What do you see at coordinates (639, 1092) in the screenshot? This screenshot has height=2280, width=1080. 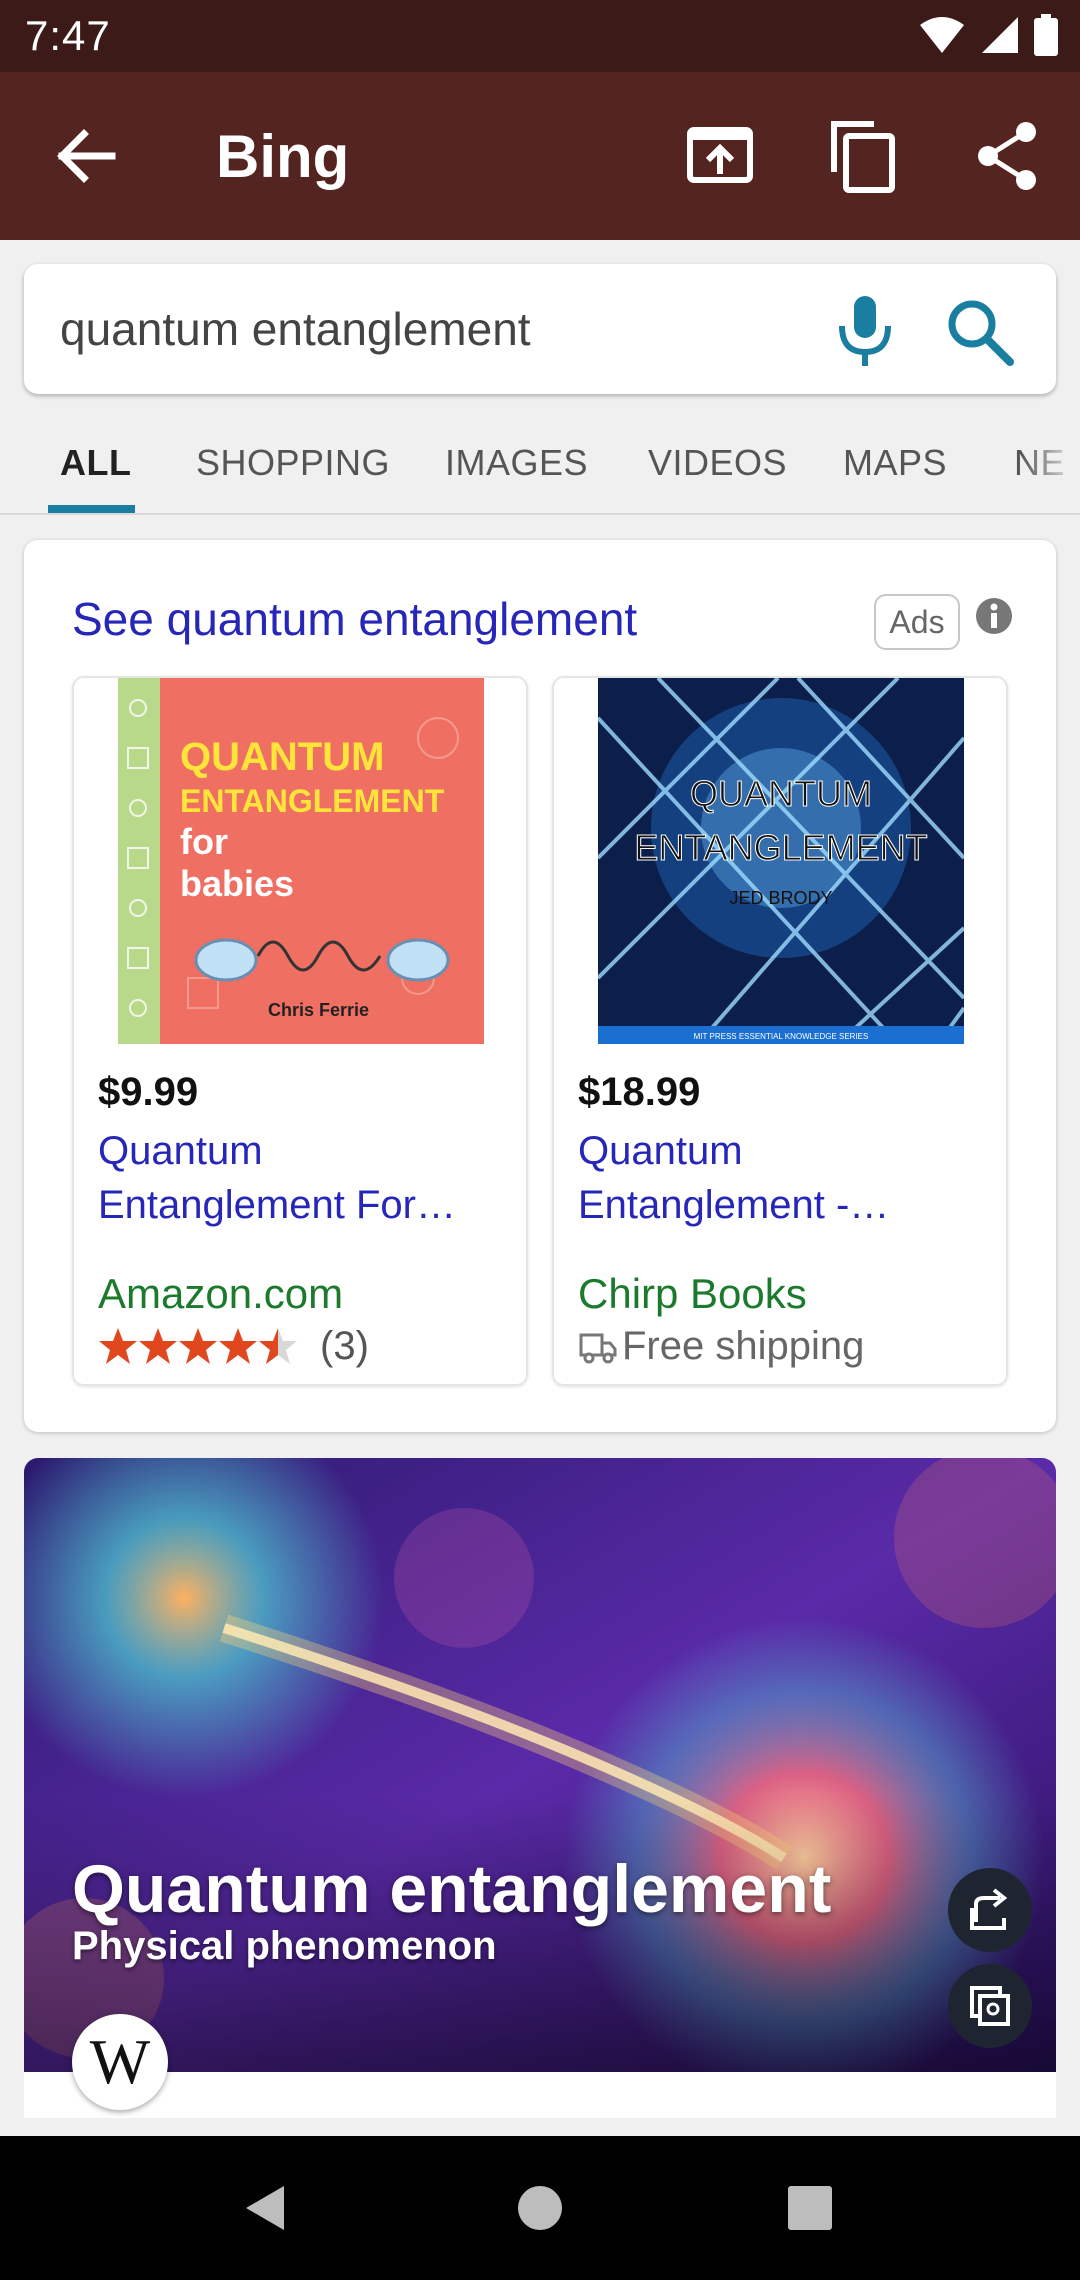 I see `product-price: $18.99` at bounding box center [639, 1092].